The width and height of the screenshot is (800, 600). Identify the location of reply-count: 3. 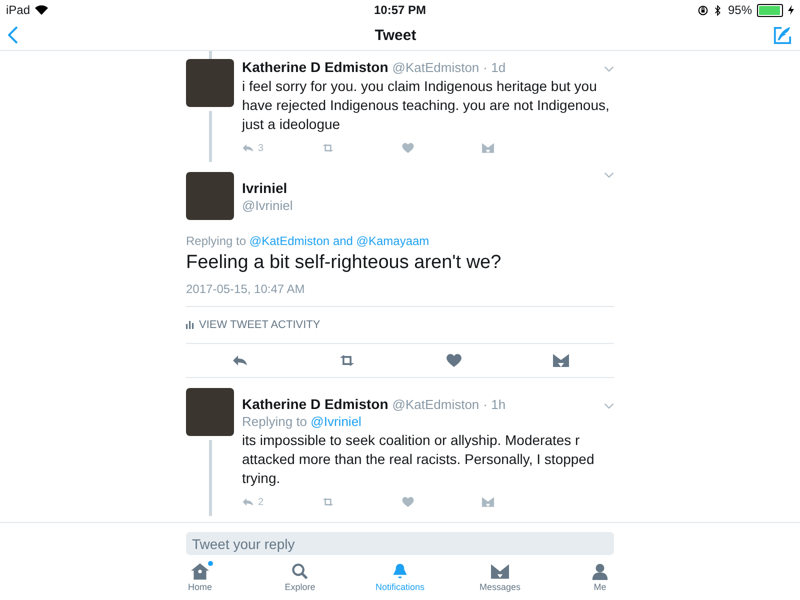
(261, 148).